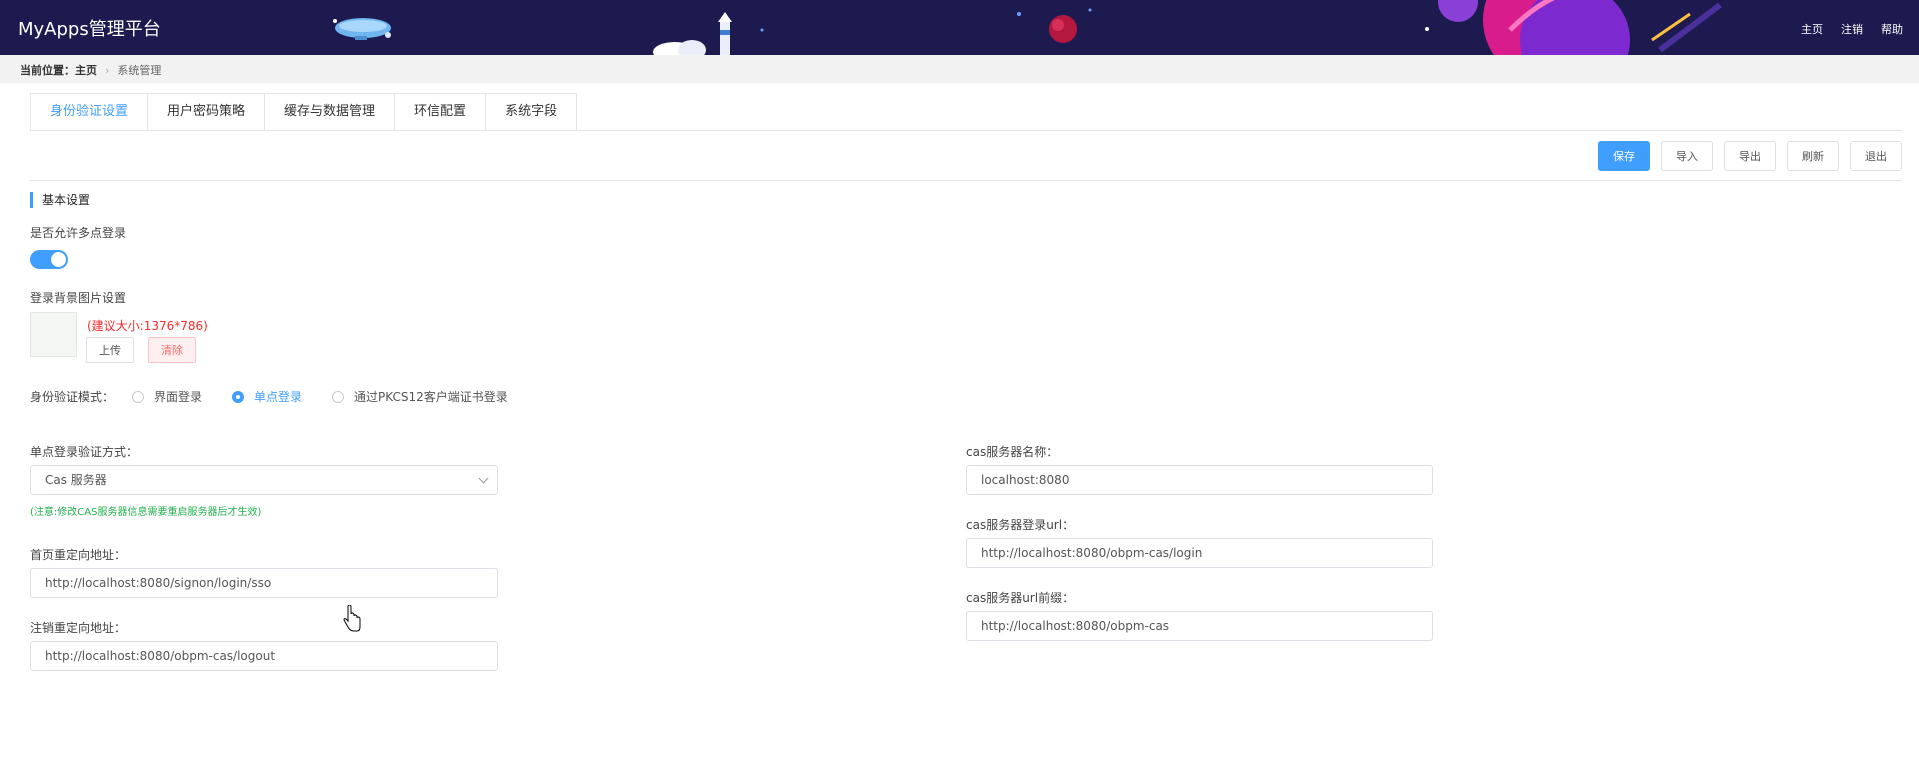  What do you see at coordinates (78, 298) in the screenshot?
I see `login-bg-label: 登录背景图片设置` at bounding box center [78, 298].